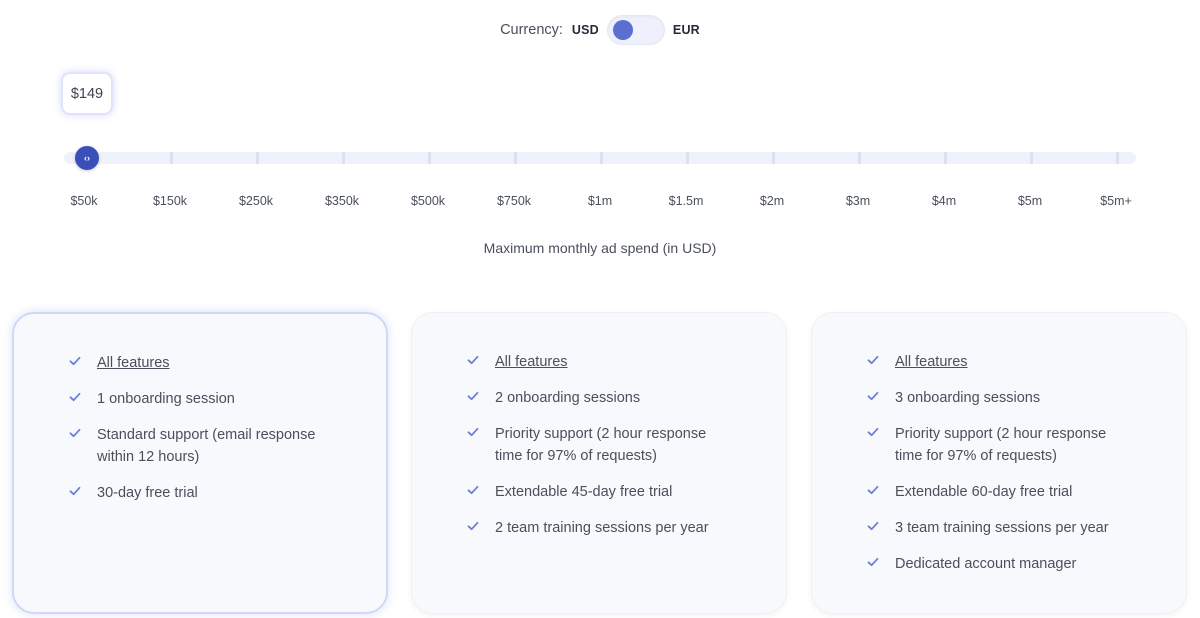 Image resolution: width=1200 pixels, height=618 pixels. Describe the element at coordinates (256, 201) in the screenshot. I see `slider-tick-label: $250k` at that location.